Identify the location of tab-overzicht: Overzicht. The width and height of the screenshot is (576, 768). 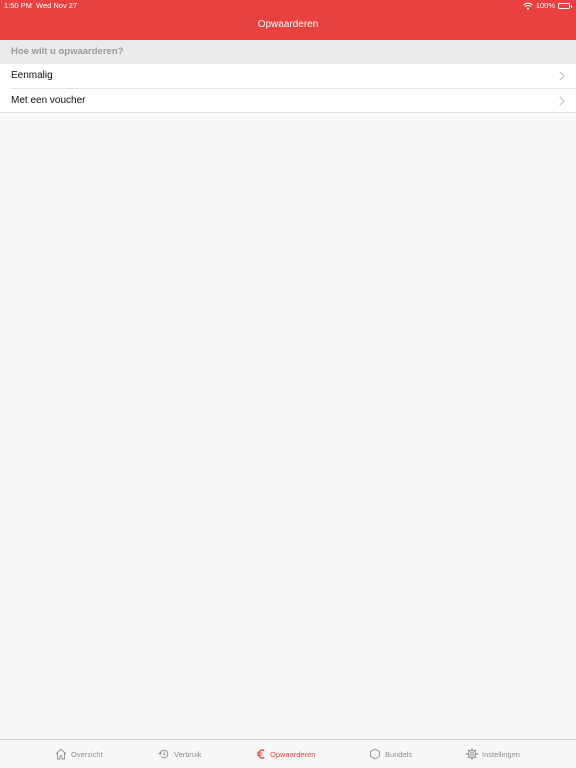
(79, 754).